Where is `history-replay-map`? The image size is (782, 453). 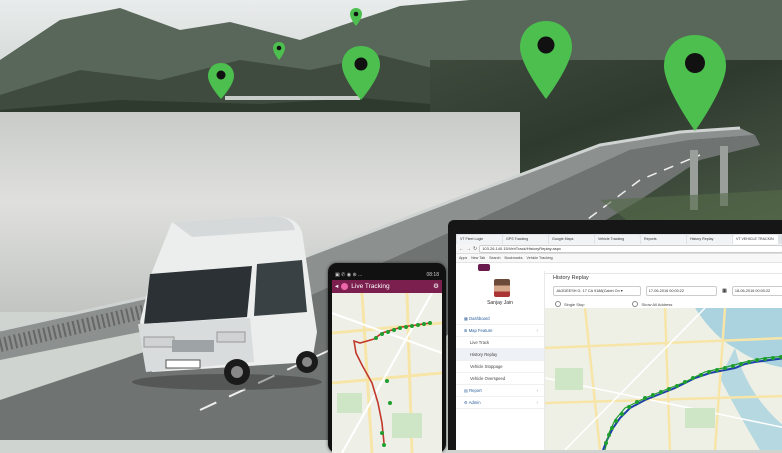 history-replay-map is located at coordinates (663, 379).